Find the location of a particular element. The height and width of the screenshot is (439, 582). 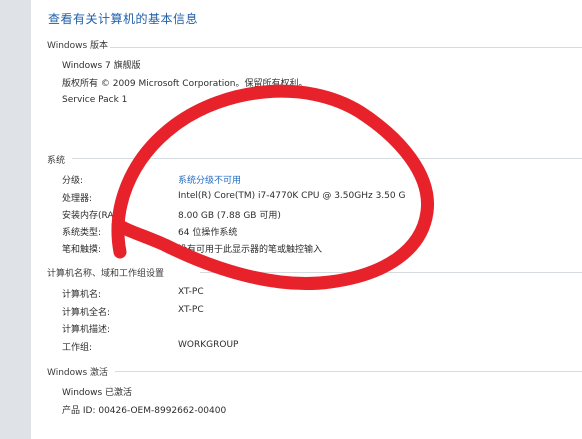

system-type-value: 64 位操作系统 is located at coordinates (208, 233).